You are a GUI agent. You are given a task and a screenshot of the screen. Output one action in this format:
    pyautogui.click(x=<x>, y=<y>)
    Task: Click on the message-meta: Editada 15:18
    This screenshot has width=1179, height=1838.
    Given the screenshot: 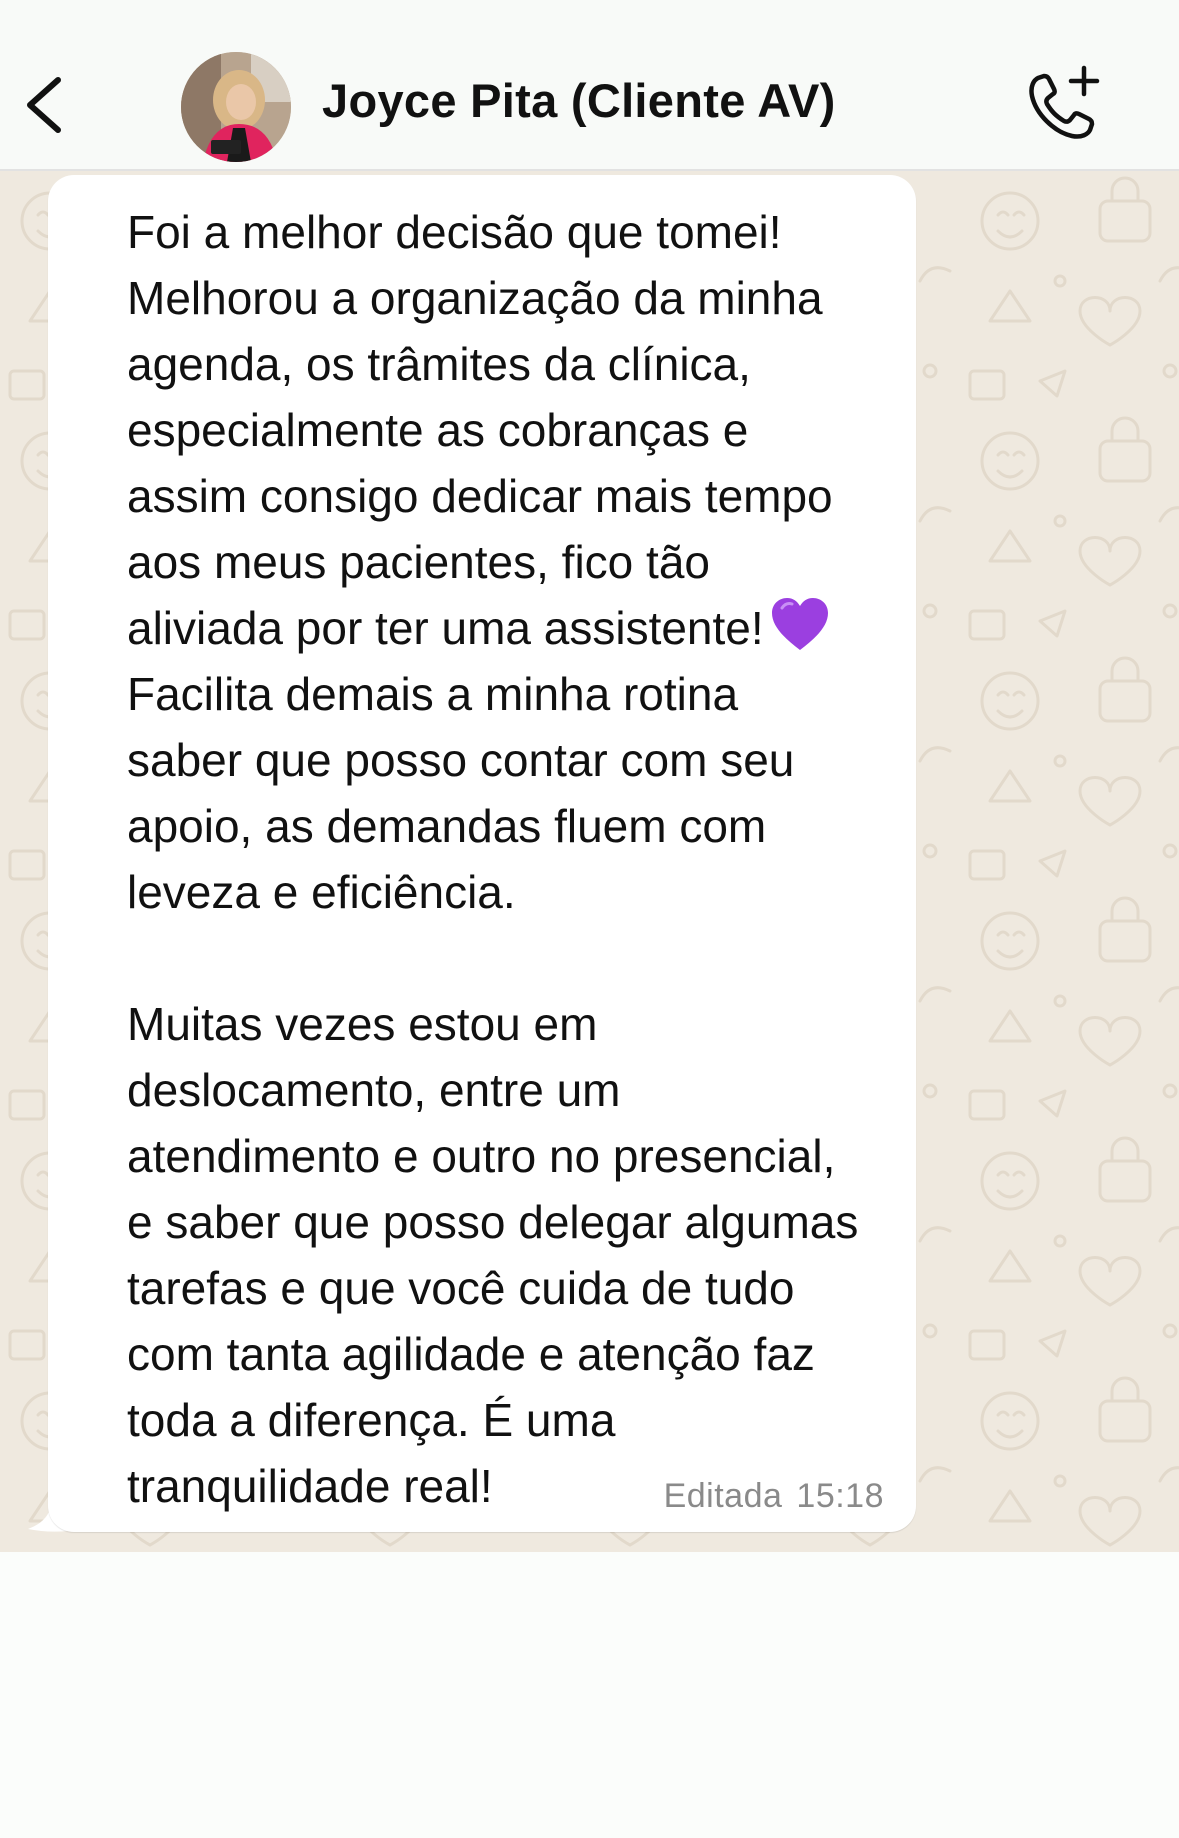 What is the action you would take?
    pyautogui.click(x=774, y=1496)
    